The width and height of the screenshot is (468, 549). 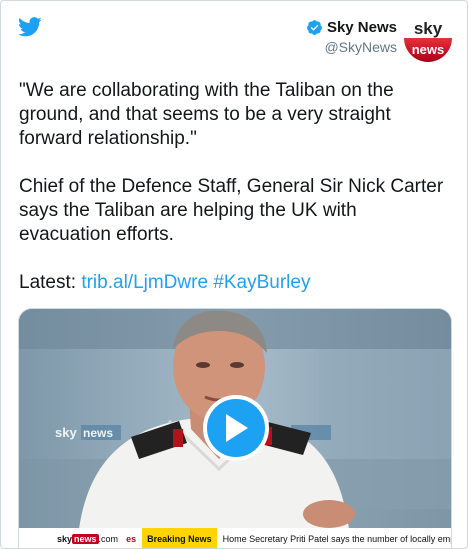 I want to click on author-name-row: Sky News, so click(x=351, y=27).